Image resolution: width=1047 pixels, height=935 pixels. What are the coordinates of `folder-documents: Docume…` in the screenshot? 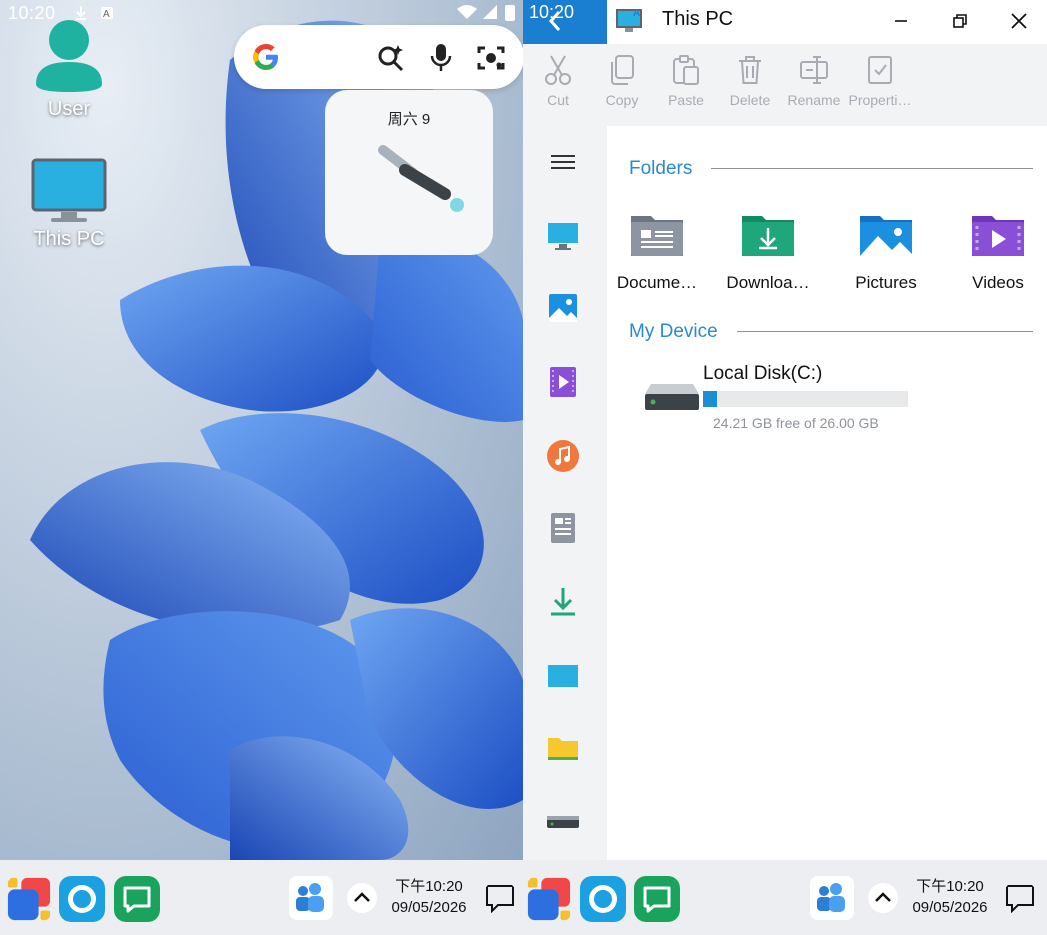 It's located at (657, 251).